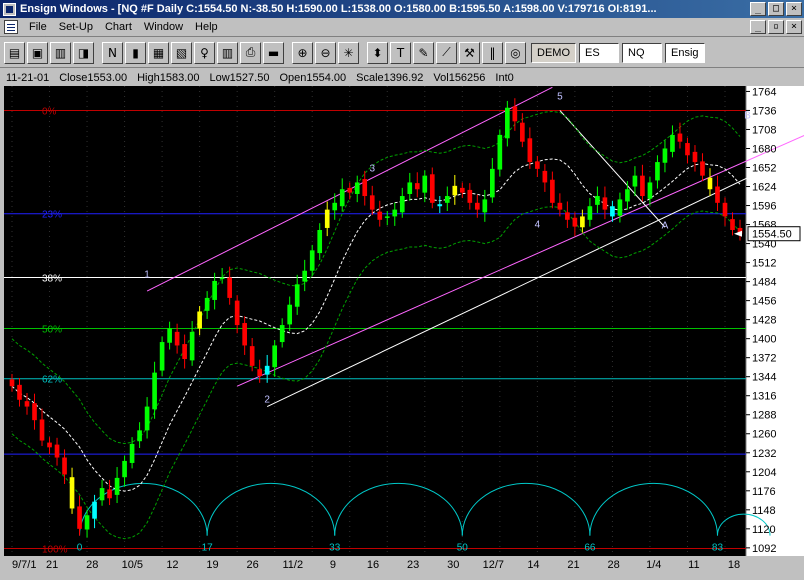 The height and width of the screenshot is (580, 804). Describe the element at coordinates (163, 27) in the screenshot. I see `menu-window: Window` at that location.